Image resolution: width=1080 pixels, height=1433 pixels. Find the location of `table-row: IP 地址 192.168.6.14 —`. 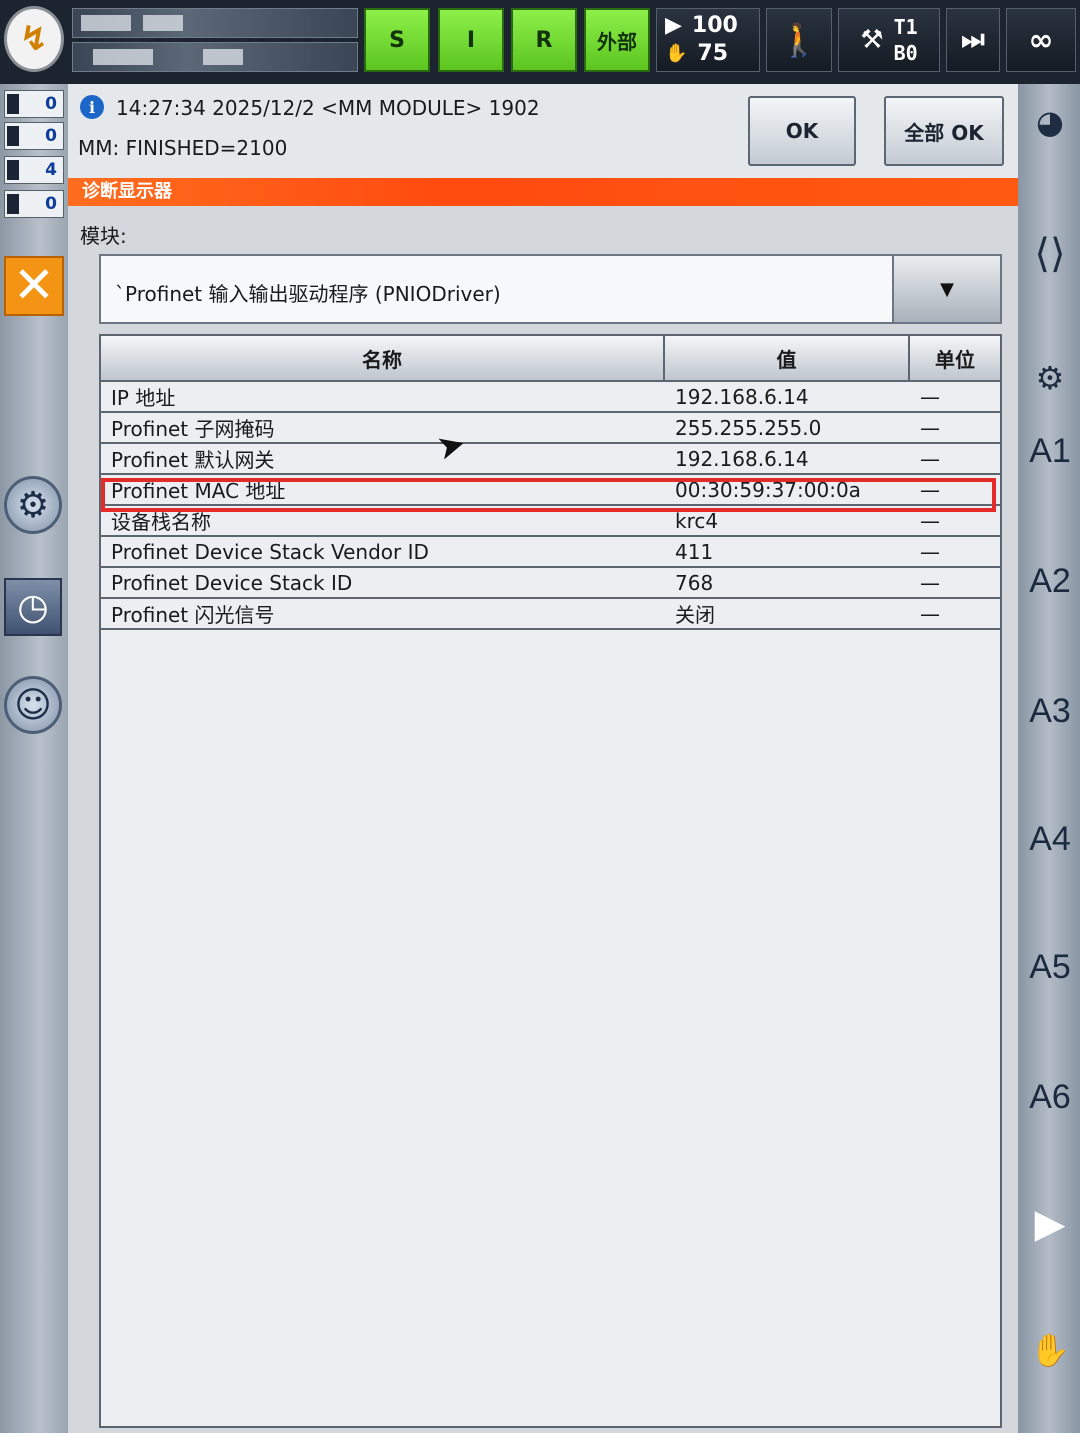

table-row: IP 地址 192.168.6.14 — is located at coordinates (550, 397).